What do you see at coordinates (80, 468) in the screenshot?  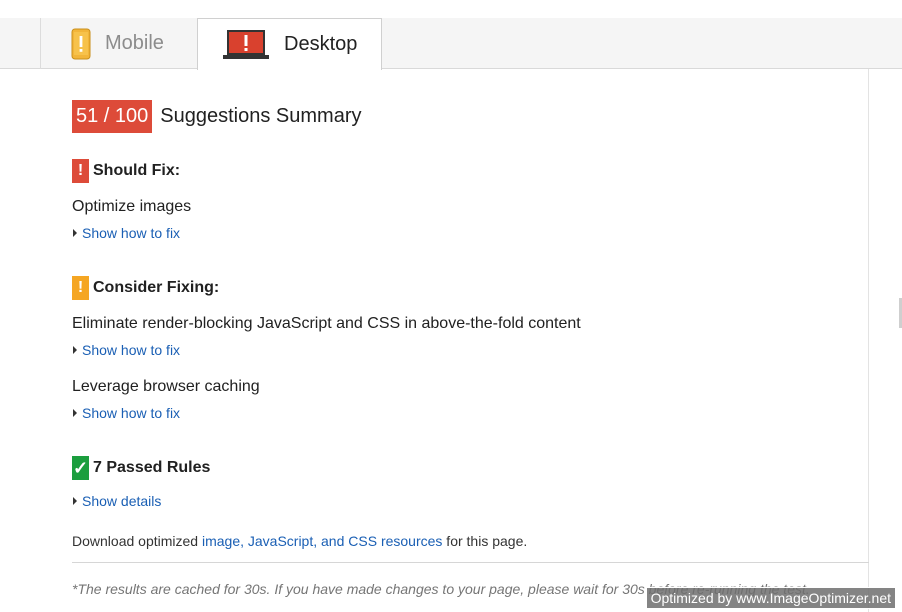 I see `checkmark-icon: ✓` at bounding box center [80, 468].